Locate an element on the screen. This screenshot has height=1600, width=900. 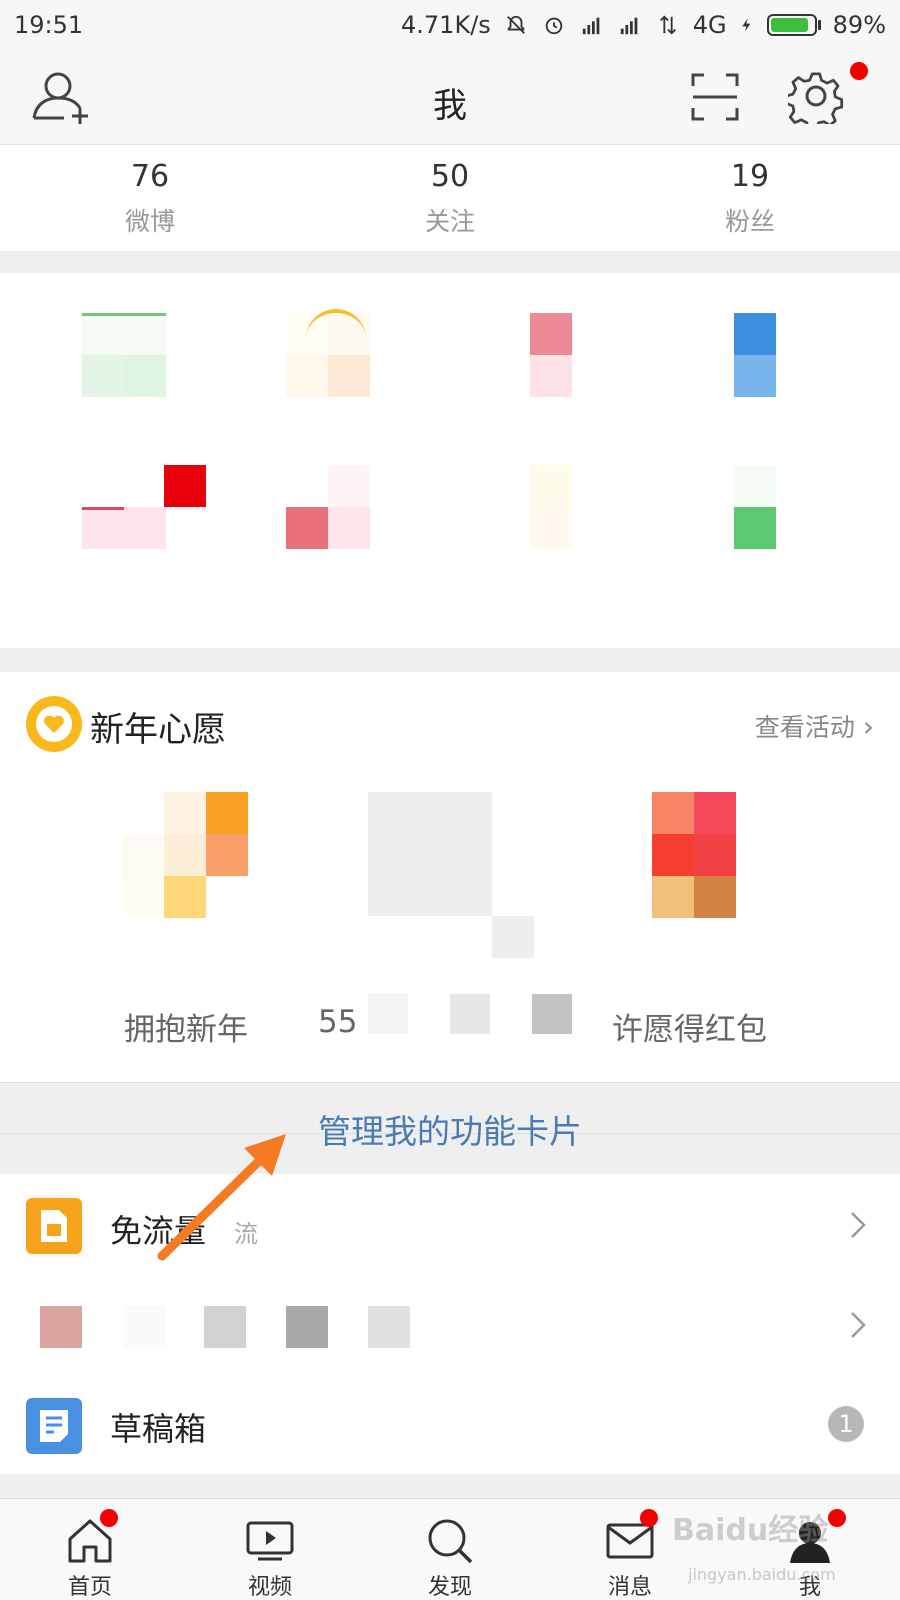
signal-icon is located at coordinates (591, 26).